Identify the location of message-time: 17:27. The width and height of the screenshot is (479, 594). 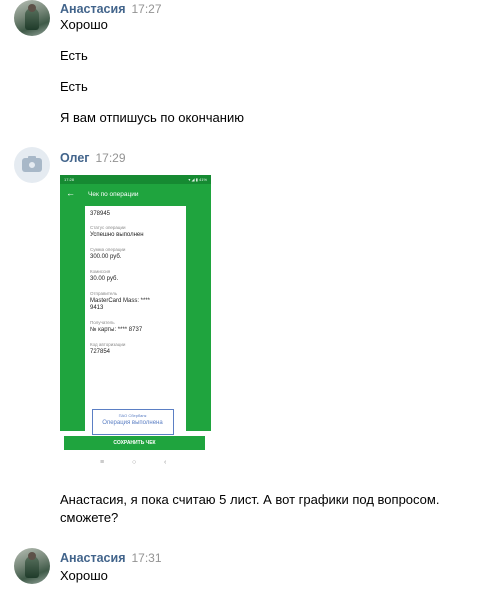
(147, 9).